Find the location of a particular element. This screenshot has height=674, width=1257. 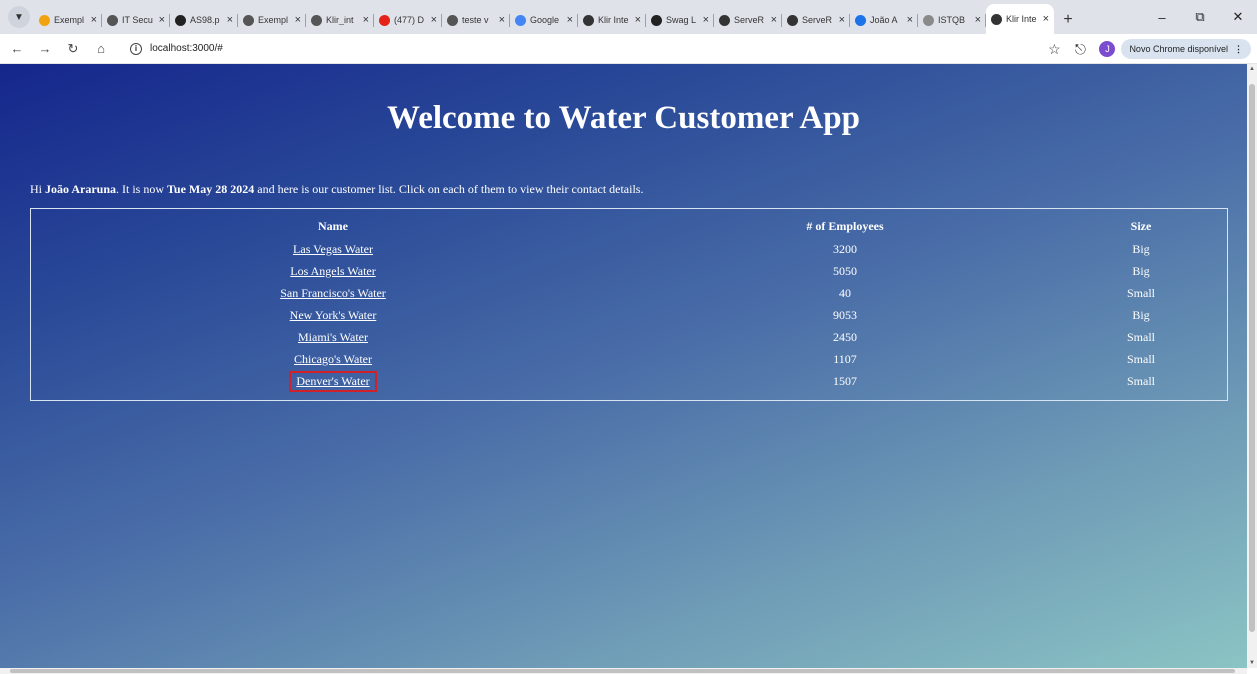

customer-link: San Francisco's Water is located at coordinates (333, 293).